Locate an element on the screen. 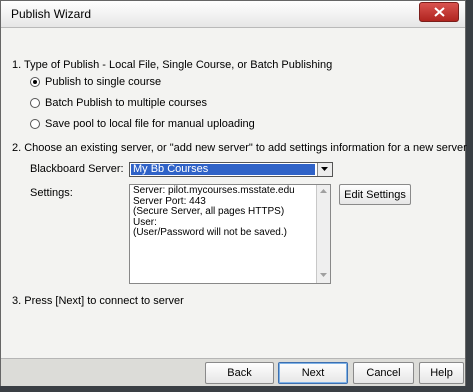 The width and height of the screenshot is (473, 392). back-button: Back is located at coordinates (239, 373).